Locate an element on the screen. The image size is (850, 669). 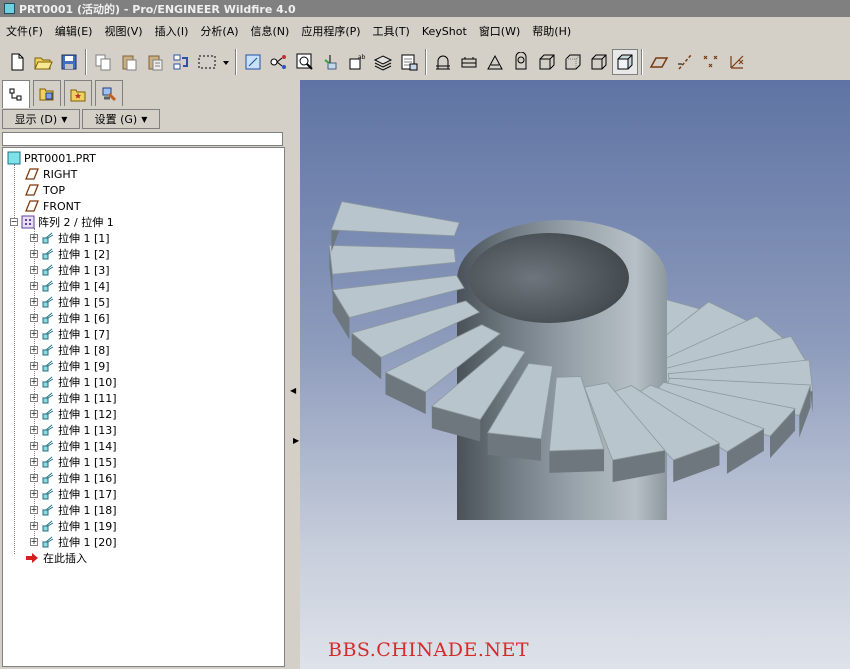
shaded-model-icon is located at coordinates (599, 62).